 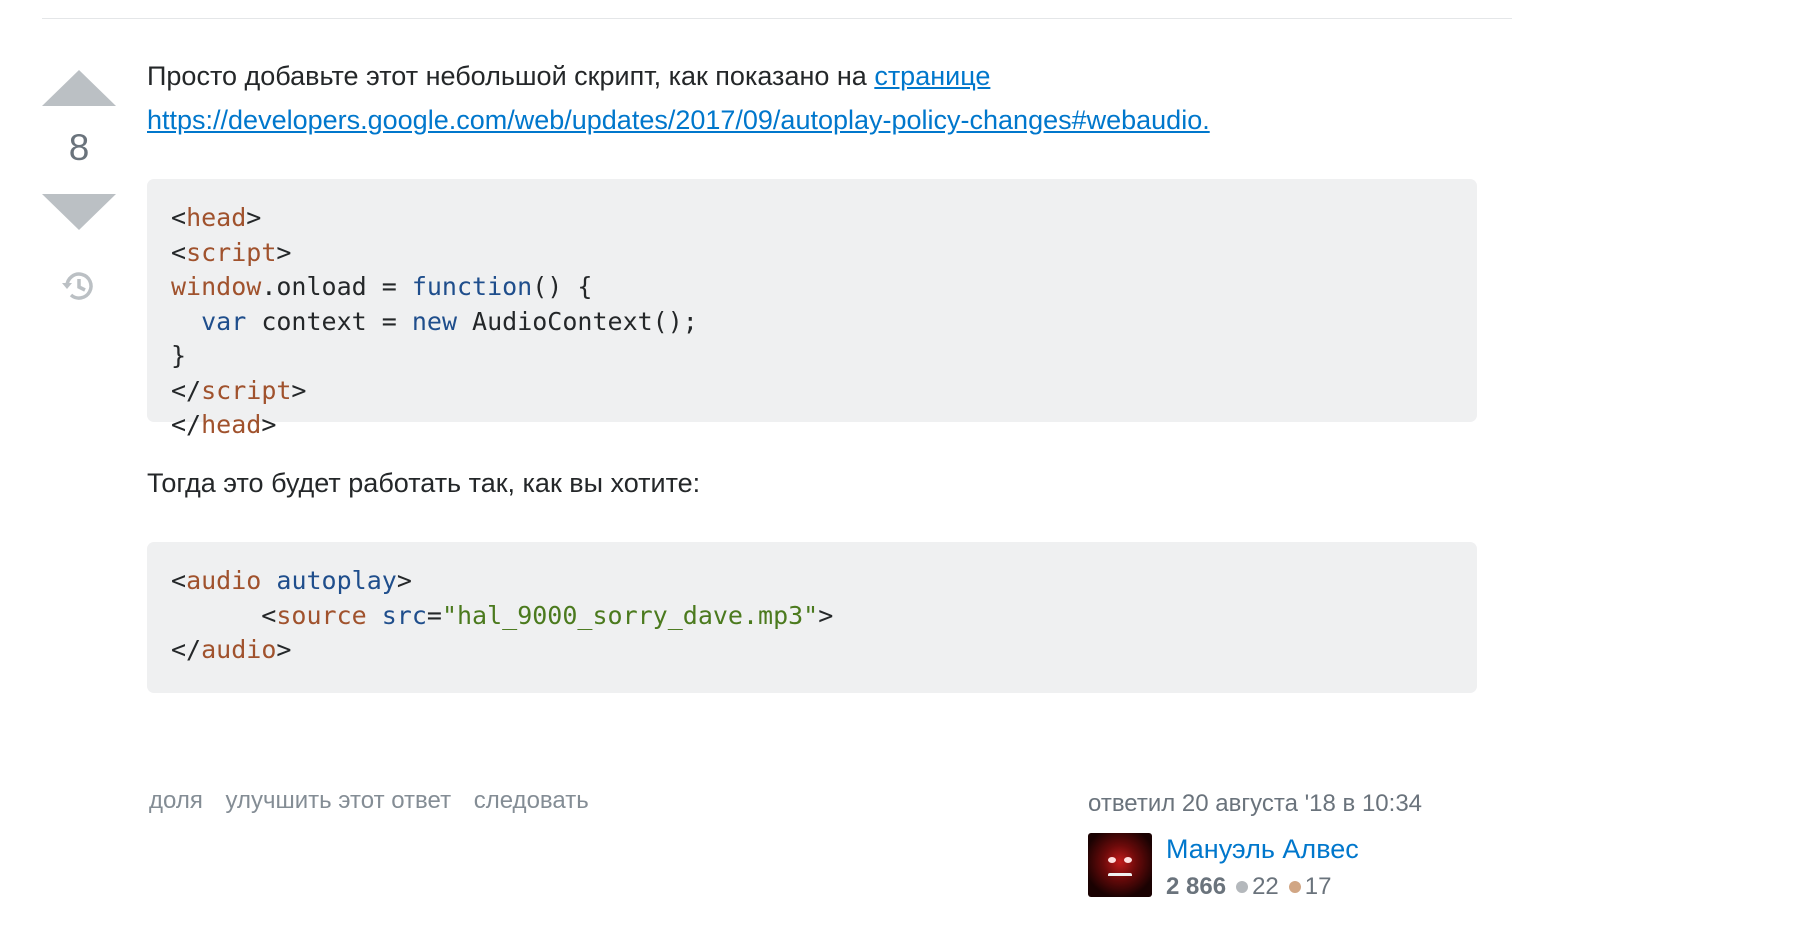 What do you see at coordinates (1265, 886) in the screenshot?
I see `silver-badge-count: 22` at bounding box center [1265, 886].